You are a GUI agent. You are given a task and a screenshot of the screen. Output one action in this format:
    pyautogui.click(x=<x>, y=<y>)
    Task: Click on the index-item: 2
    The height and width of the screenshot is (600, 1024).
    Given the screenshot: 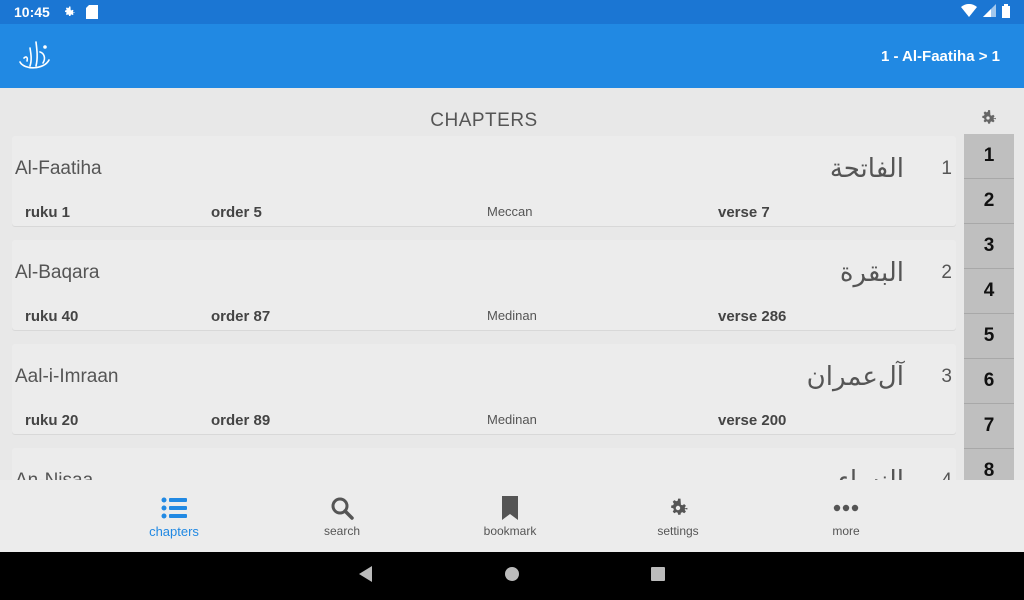 What is the action you would take?
    pyautogui.click(x=989, y=201)
    